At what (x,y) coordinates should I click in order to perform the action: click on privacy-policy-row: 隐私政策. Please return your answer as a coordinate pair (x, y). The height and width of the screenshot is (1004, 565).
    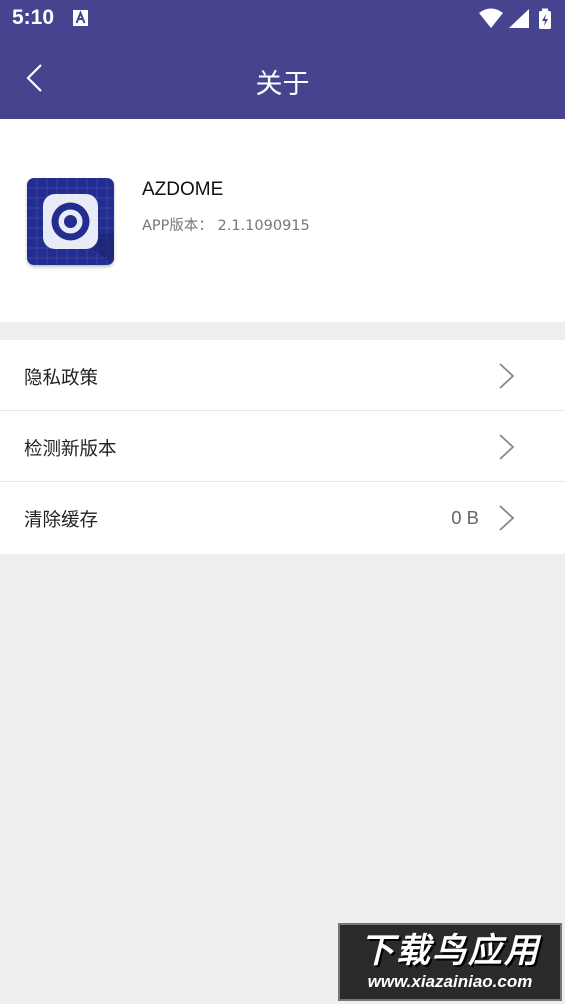
    Looking at the image, I should click on (282, 375).